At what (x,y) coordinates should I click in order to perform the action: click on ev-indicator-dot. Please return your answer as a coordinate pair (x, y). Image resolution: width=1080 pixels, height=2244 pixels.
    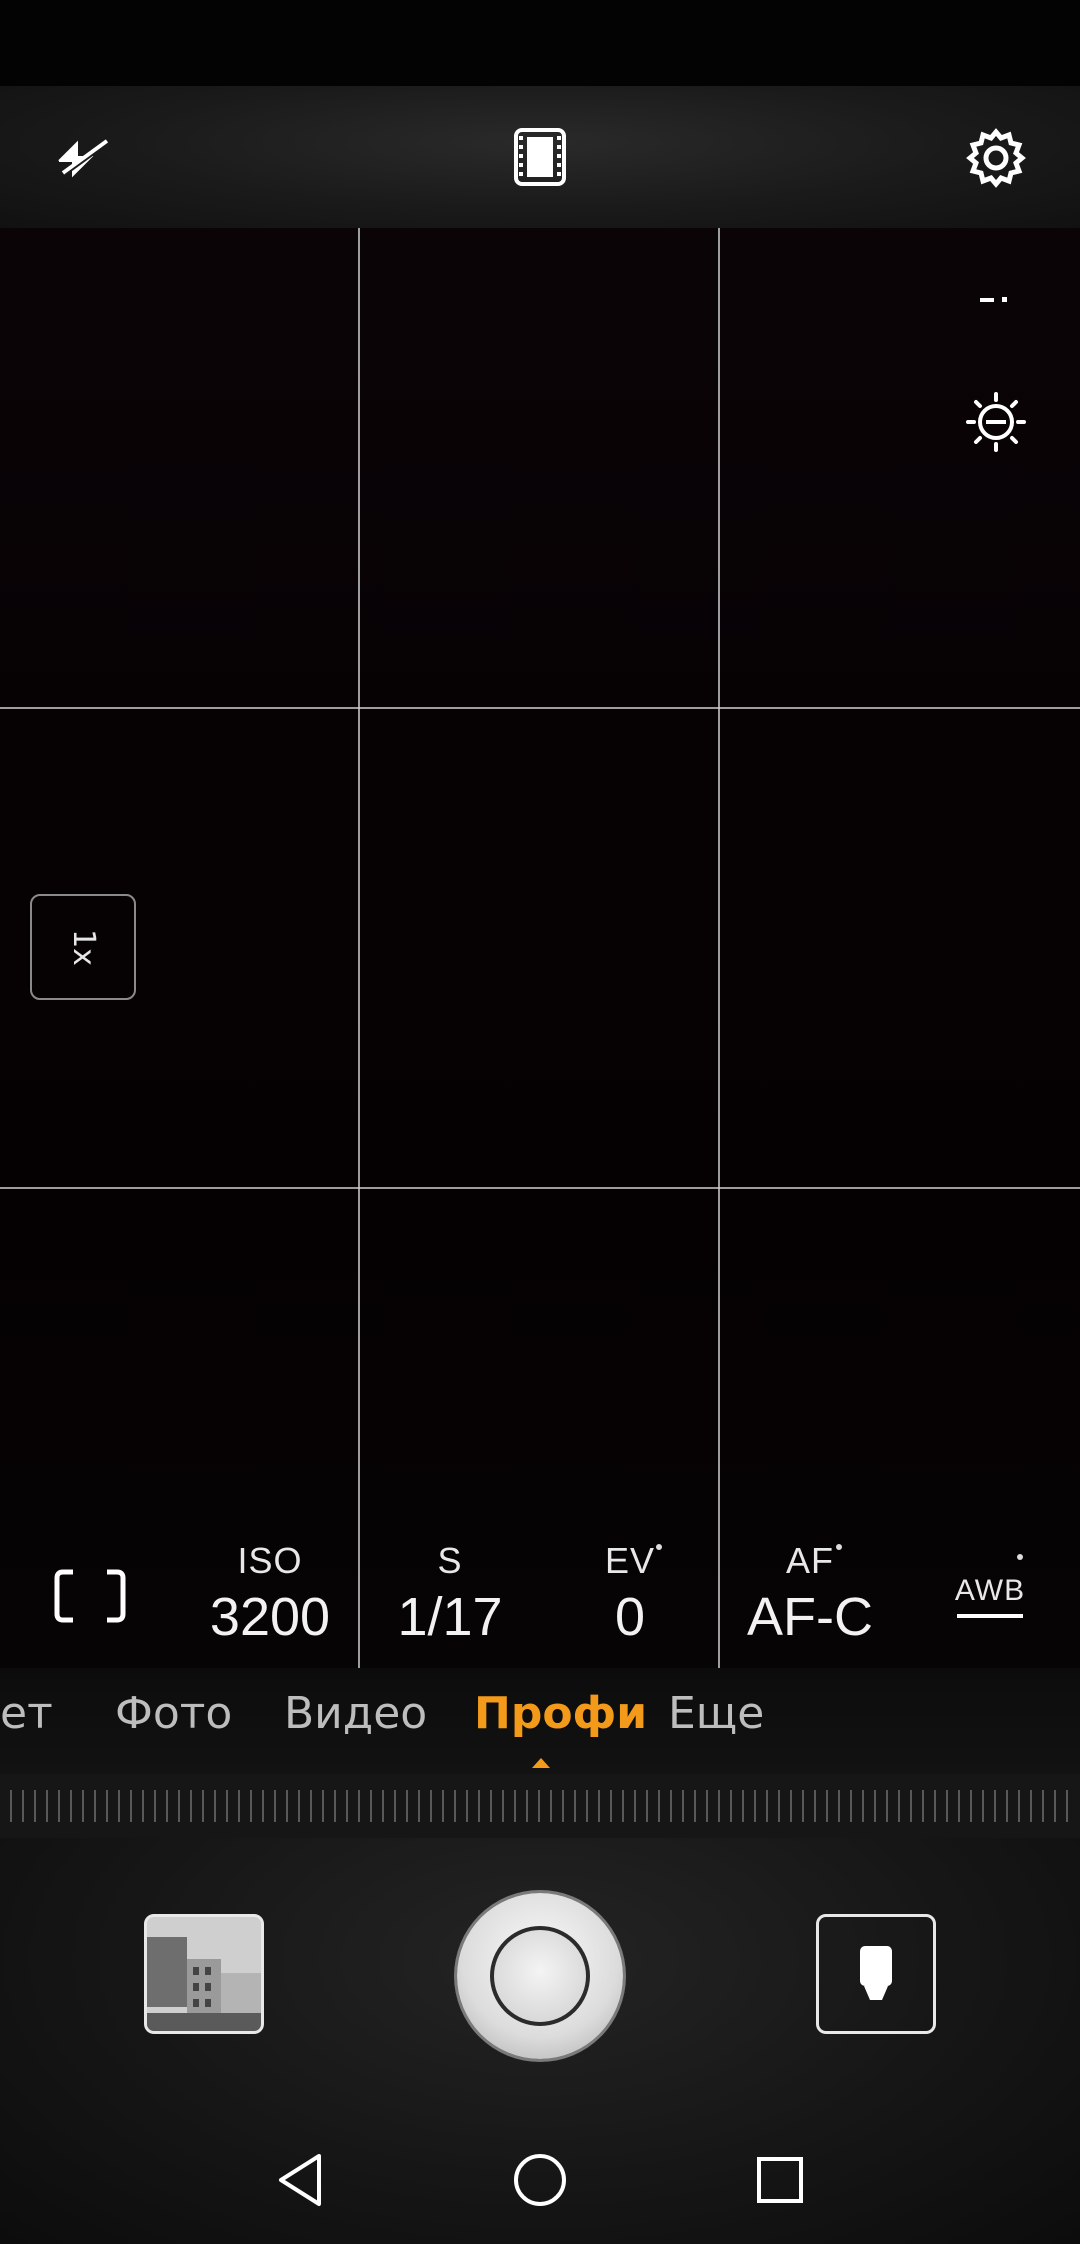
    Looking at the image, I should click on (659, 1547).